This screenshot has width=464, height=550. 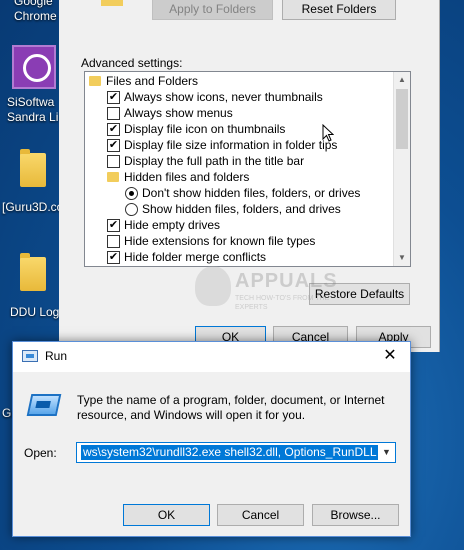 What do you see at coordinates (386, 452) in the screenshot?
I see `chevron-down-icon: ▼` at bounding box center [386, 452].